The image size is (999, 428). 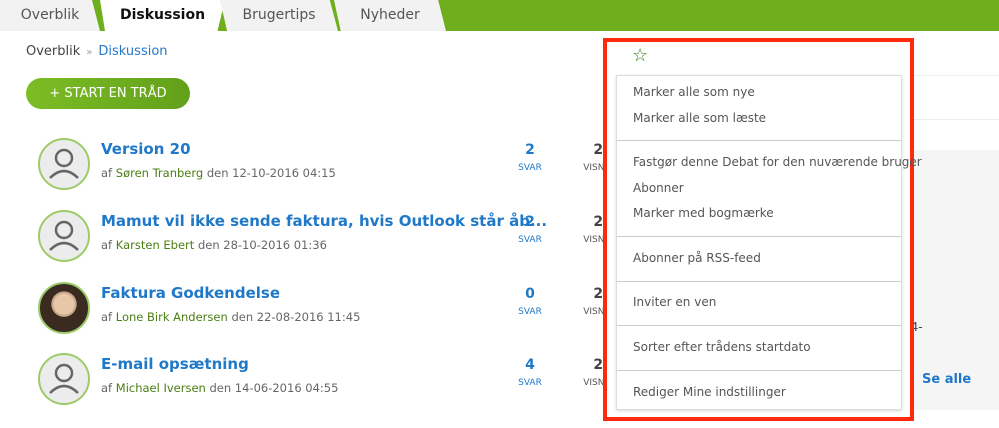 What do you see at coordinates (296, 317) in the screenshot?
I see `thread-date: den 22-08-2016 11:45` at bounding box center [296, 317].